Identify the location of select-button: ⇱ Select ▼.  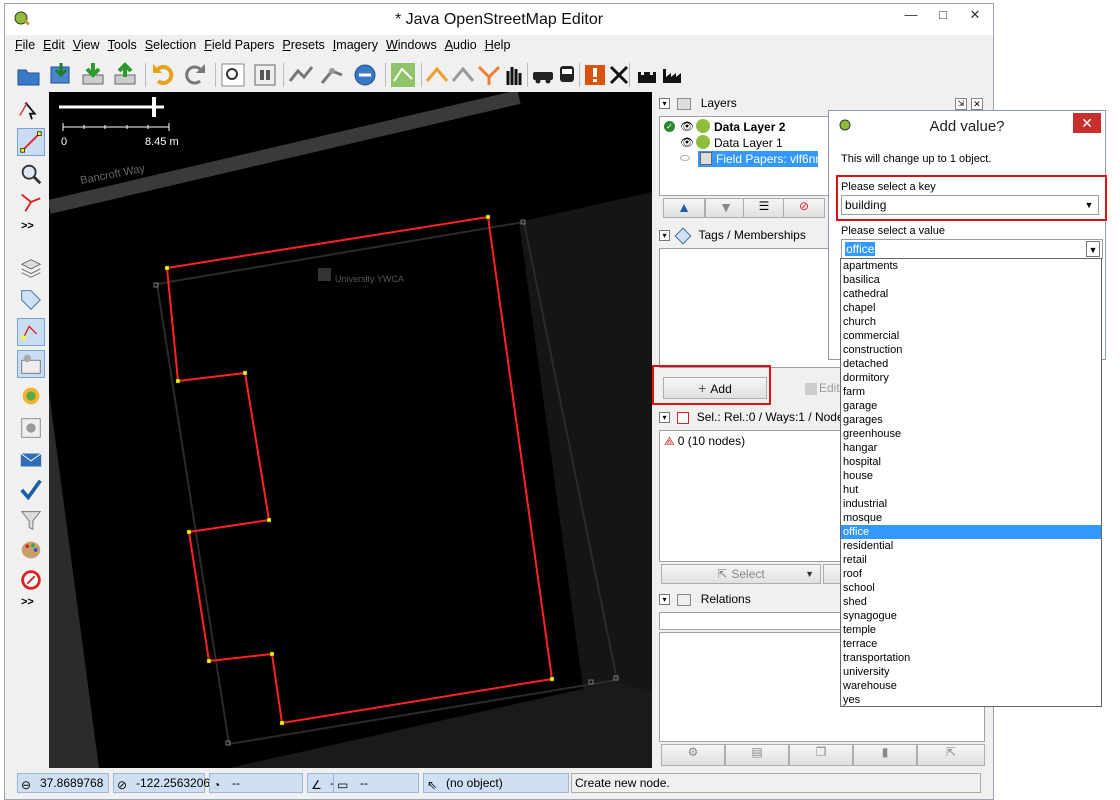
(741, 574).